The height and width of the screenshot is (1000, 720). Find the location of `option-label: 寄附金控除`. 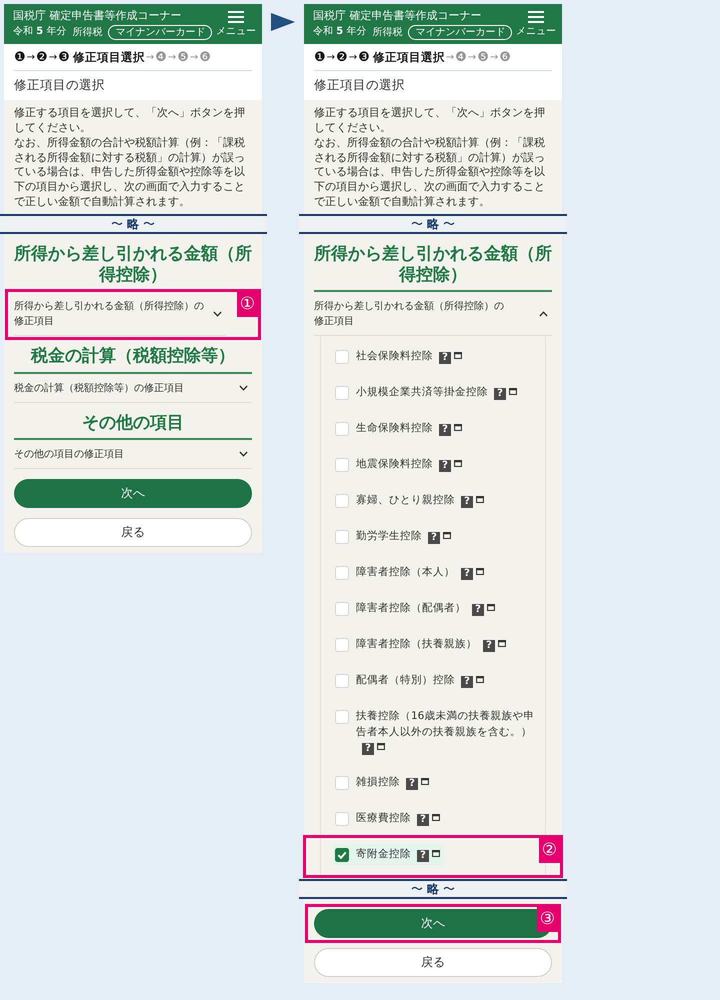

option-label: 寄附金控除 is located at coordinates (383, 854).